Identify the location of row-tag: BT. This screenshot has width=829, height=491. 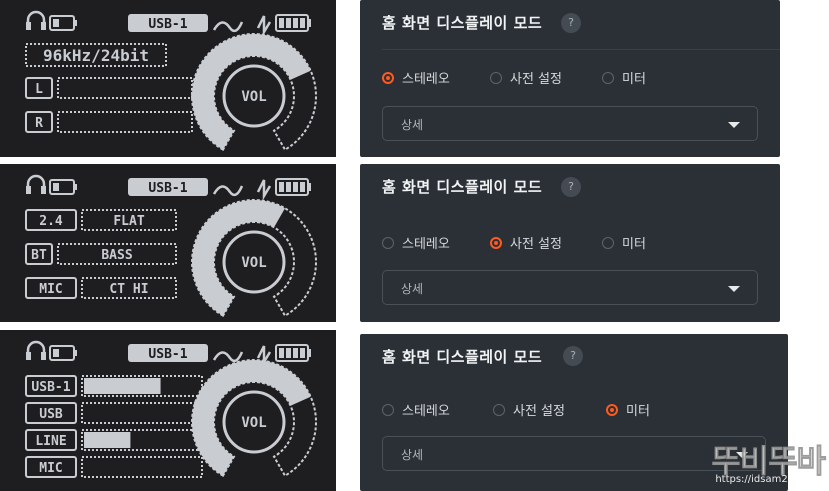
(39, 255).